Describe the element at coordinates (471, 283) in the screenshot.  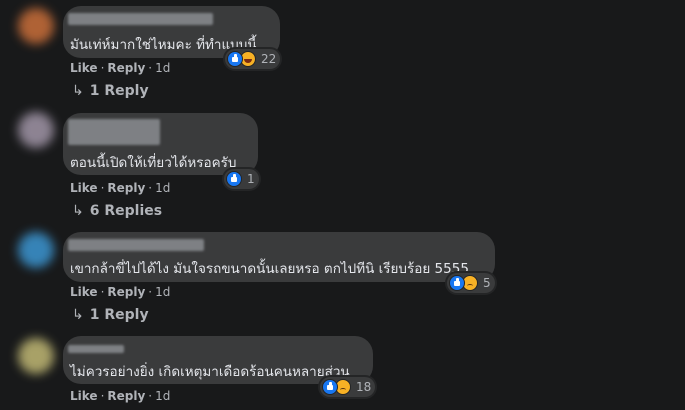
I see `reaction-summary: 5` at that location.